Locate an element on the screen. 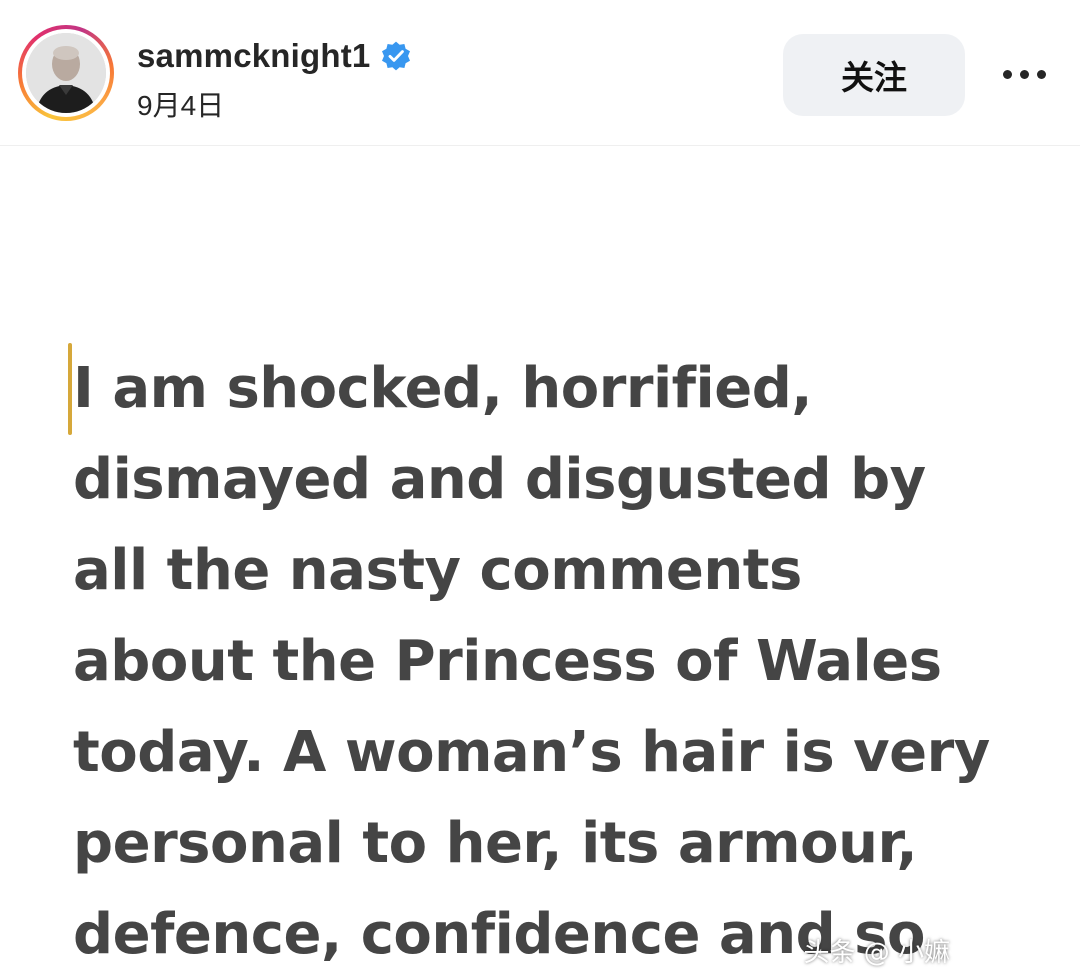 The width and height of the screenshot is (1080, 977). post-date: 9月4日 is located at coordinates (181, 105).